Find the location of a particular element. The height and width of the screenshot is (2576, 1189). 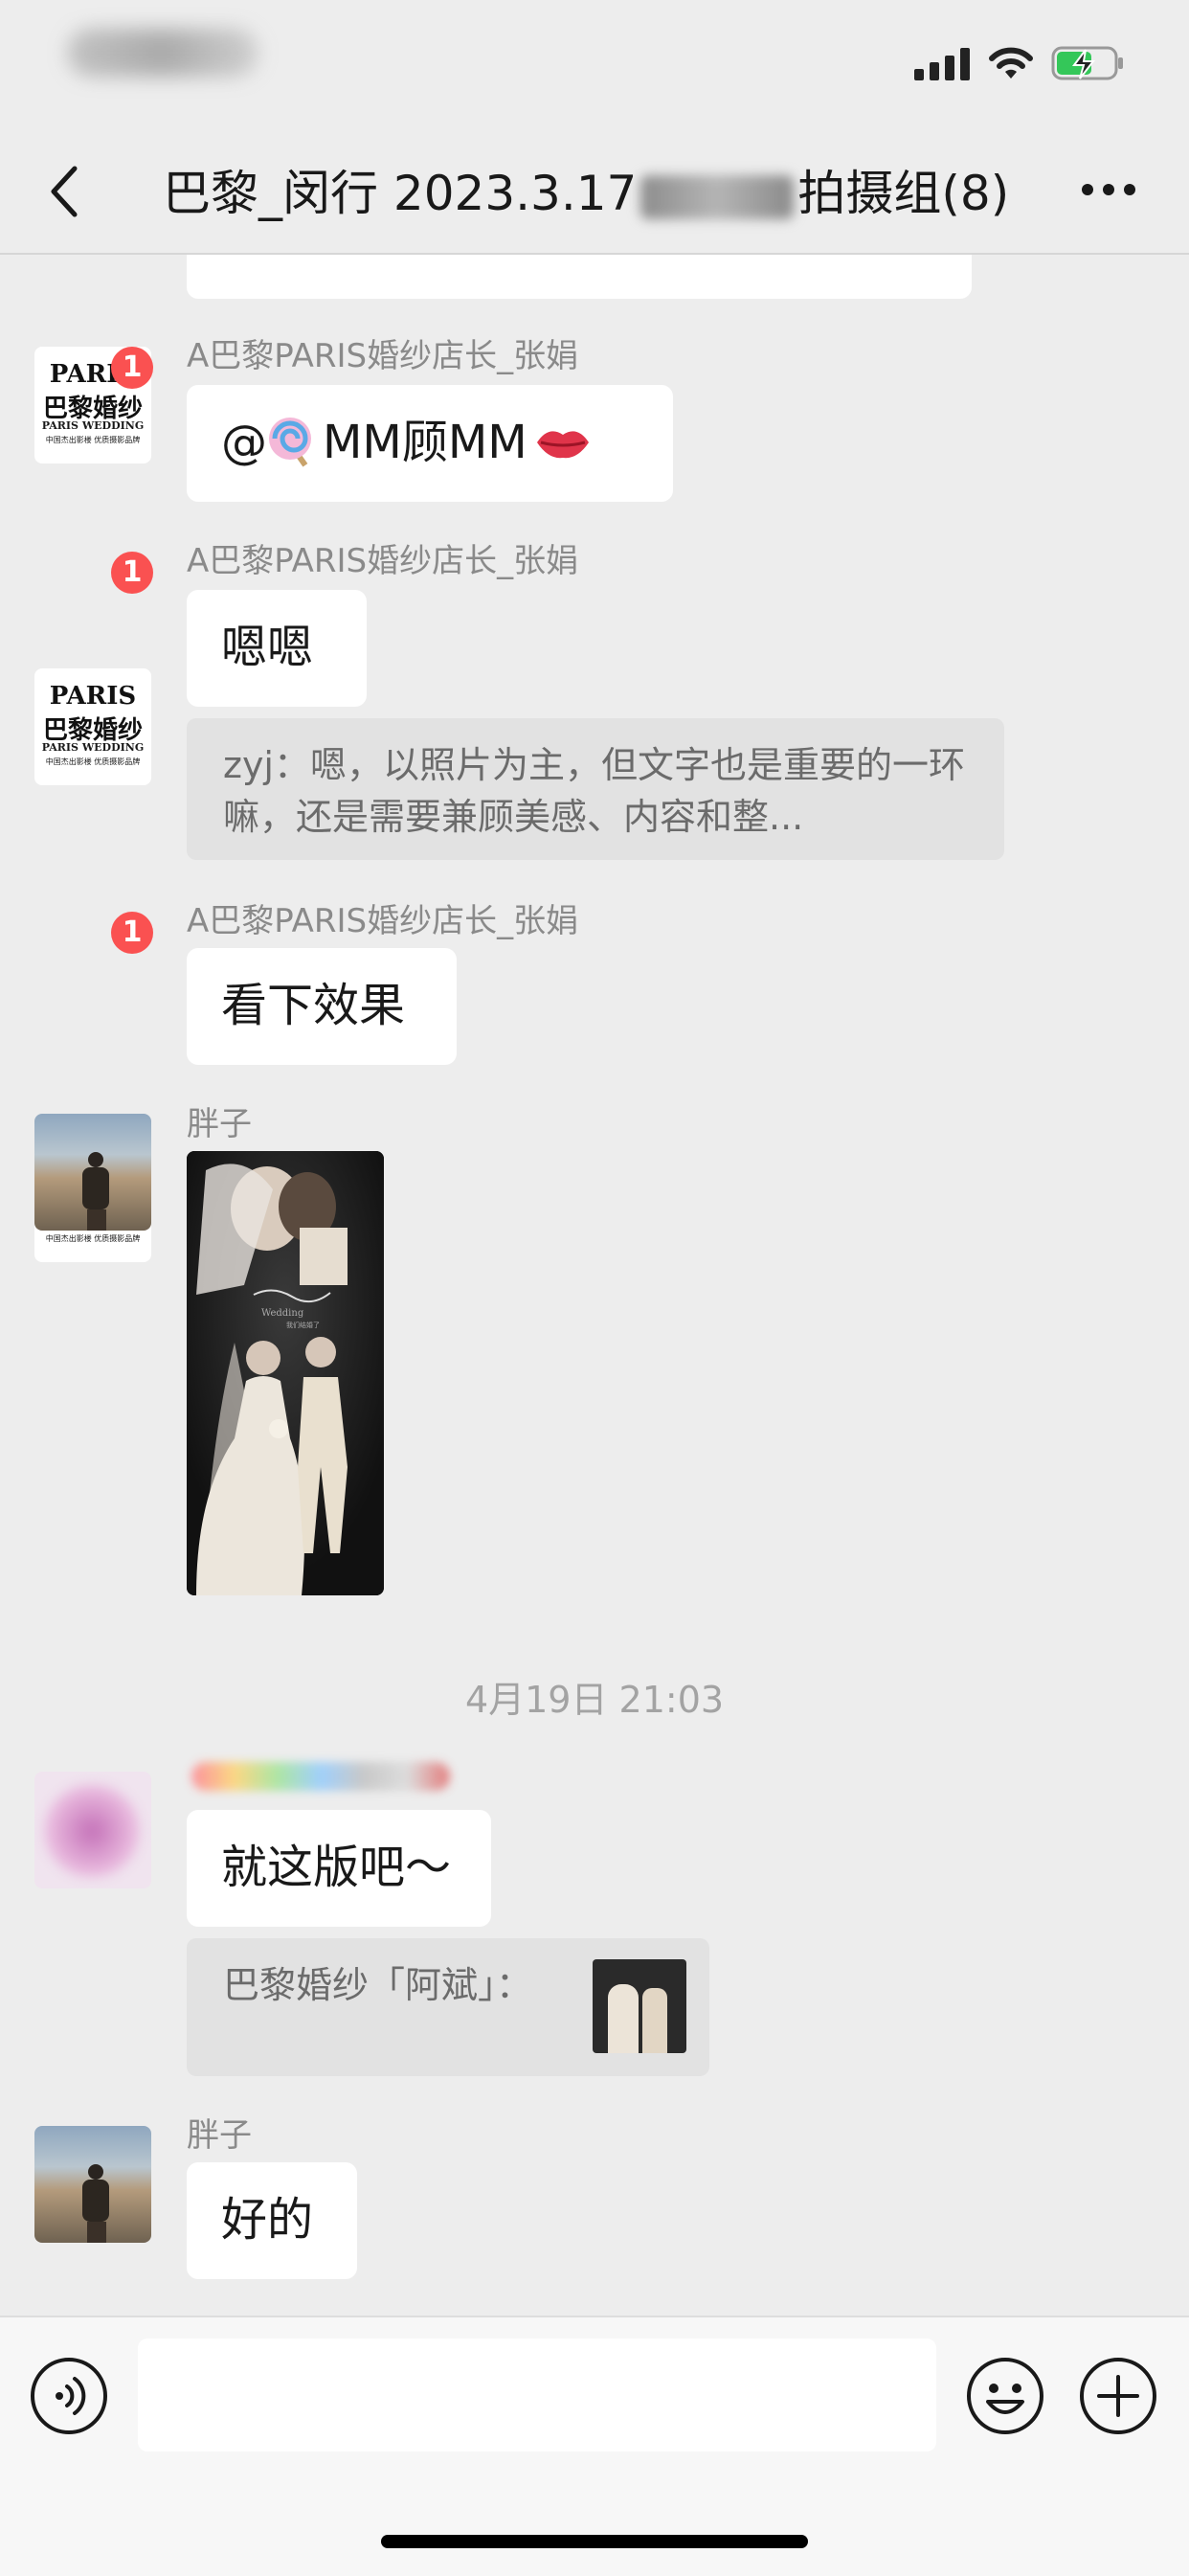

chevron-left-icon is located at coordinates (65, 191).